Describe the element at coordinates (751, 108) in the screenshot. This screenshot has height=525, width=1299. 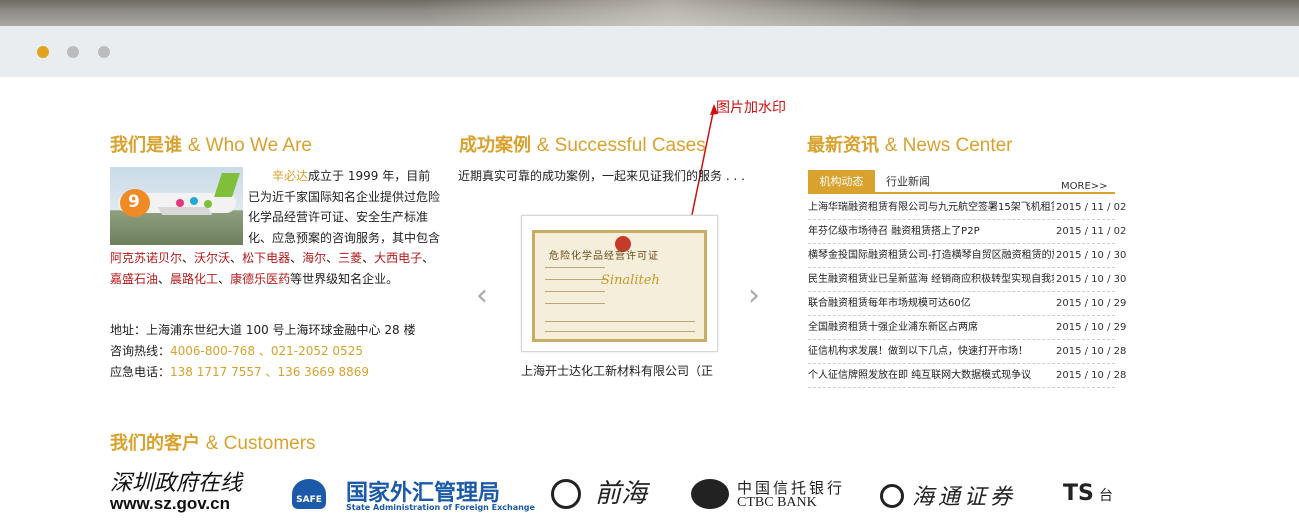
I see `watermark-label: 图片加水印` at that location.